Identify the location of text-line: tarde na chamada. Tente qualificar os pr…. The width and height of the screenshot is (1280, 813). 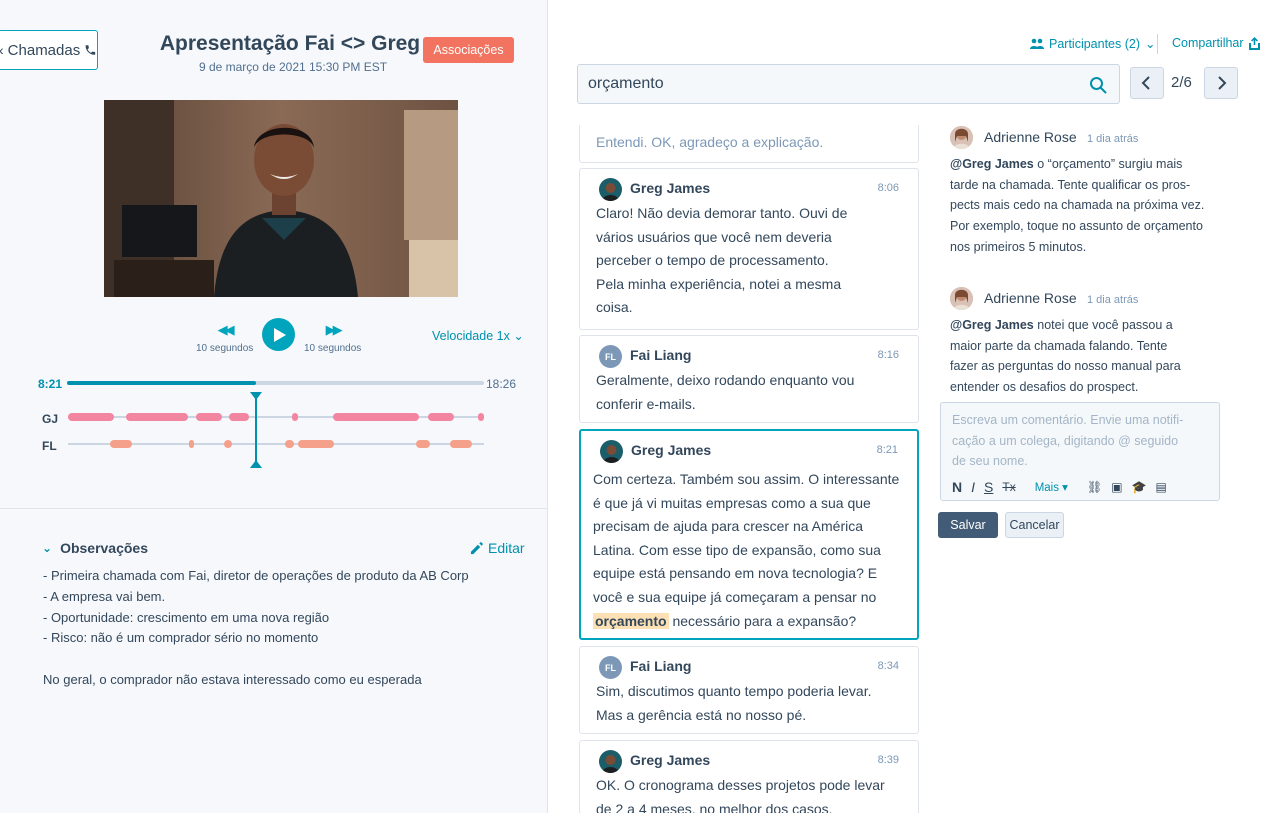
(1070, 184).